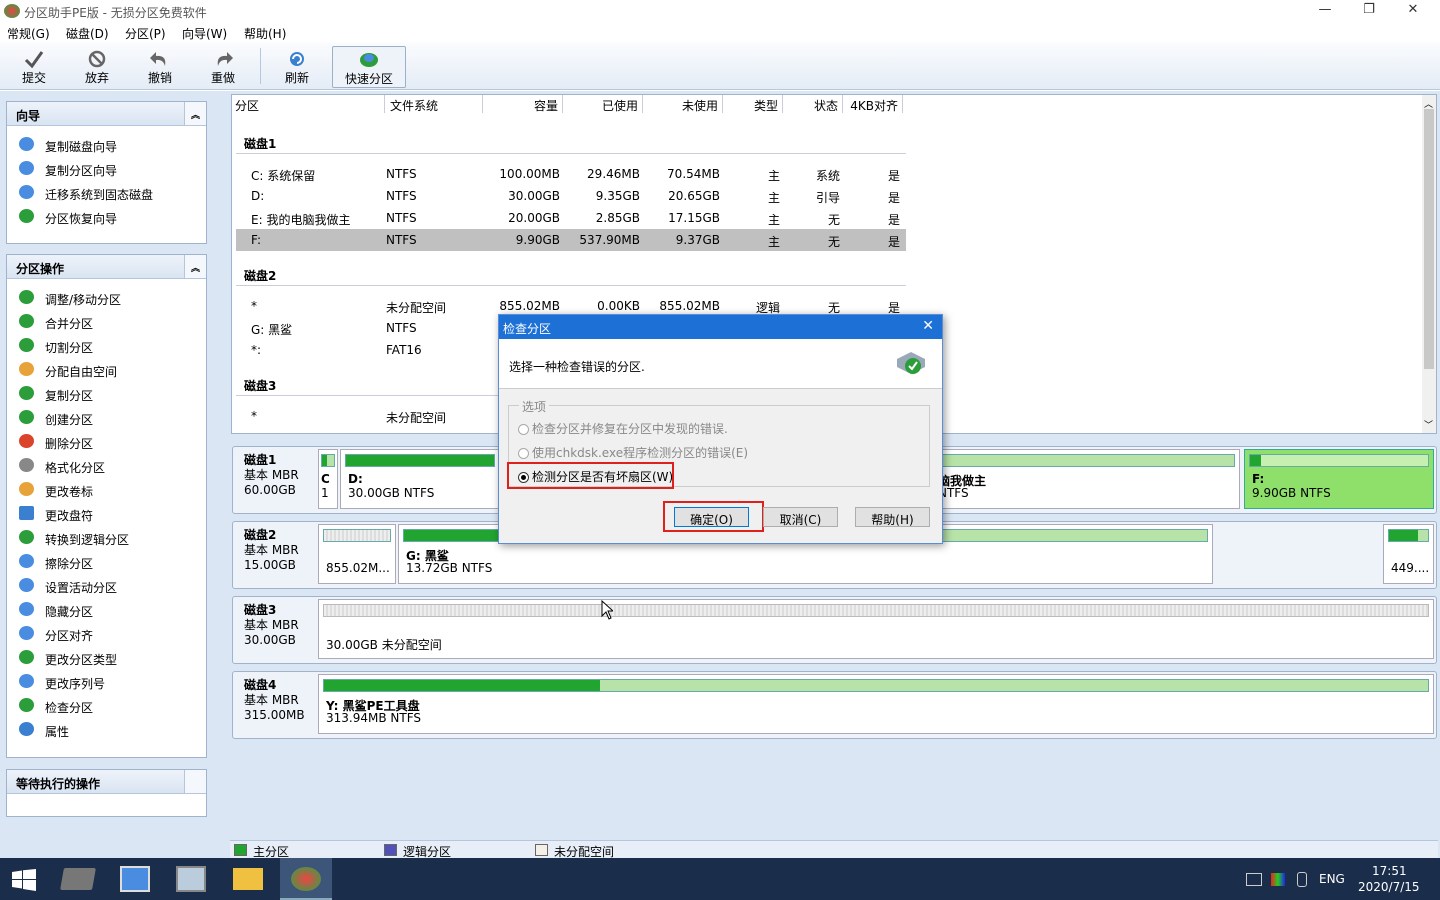  I want to click on menu-general: 常规(G), so click(28, 33).